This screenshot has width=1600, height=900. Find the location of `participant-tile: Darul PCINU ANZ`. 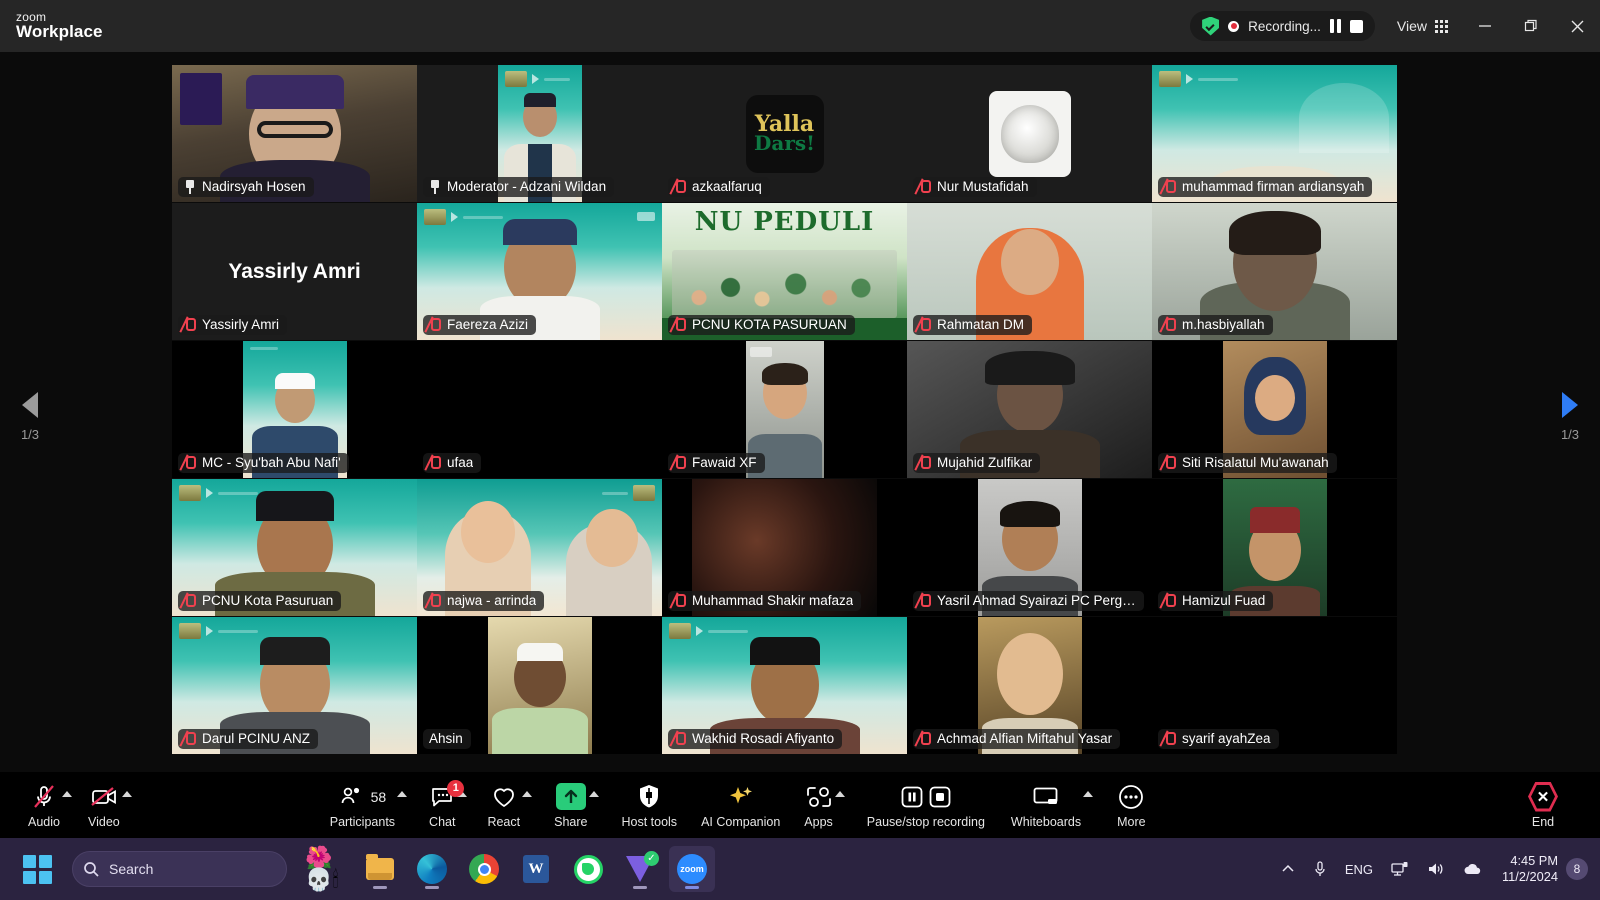

participant-tile: Darul PCINU ANZ is located at coordinates (294, 685).